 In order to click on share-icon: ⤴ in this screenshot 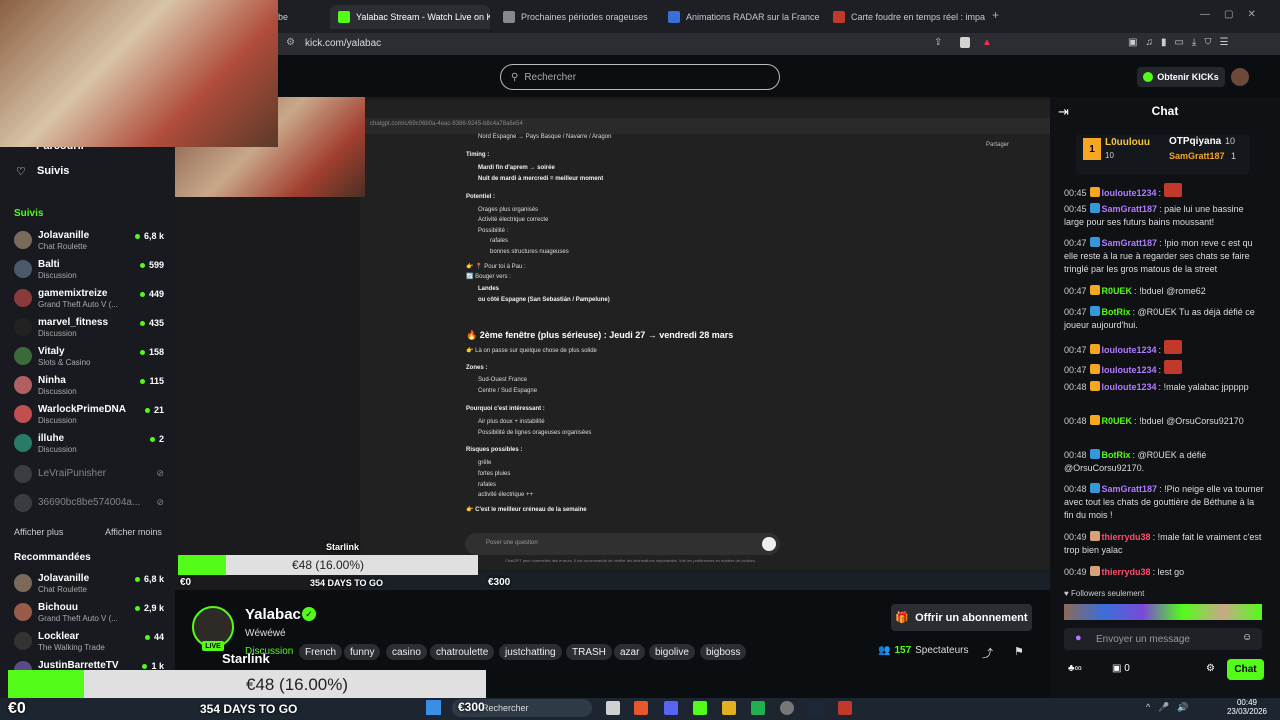, I will do `click(987, 653)`.